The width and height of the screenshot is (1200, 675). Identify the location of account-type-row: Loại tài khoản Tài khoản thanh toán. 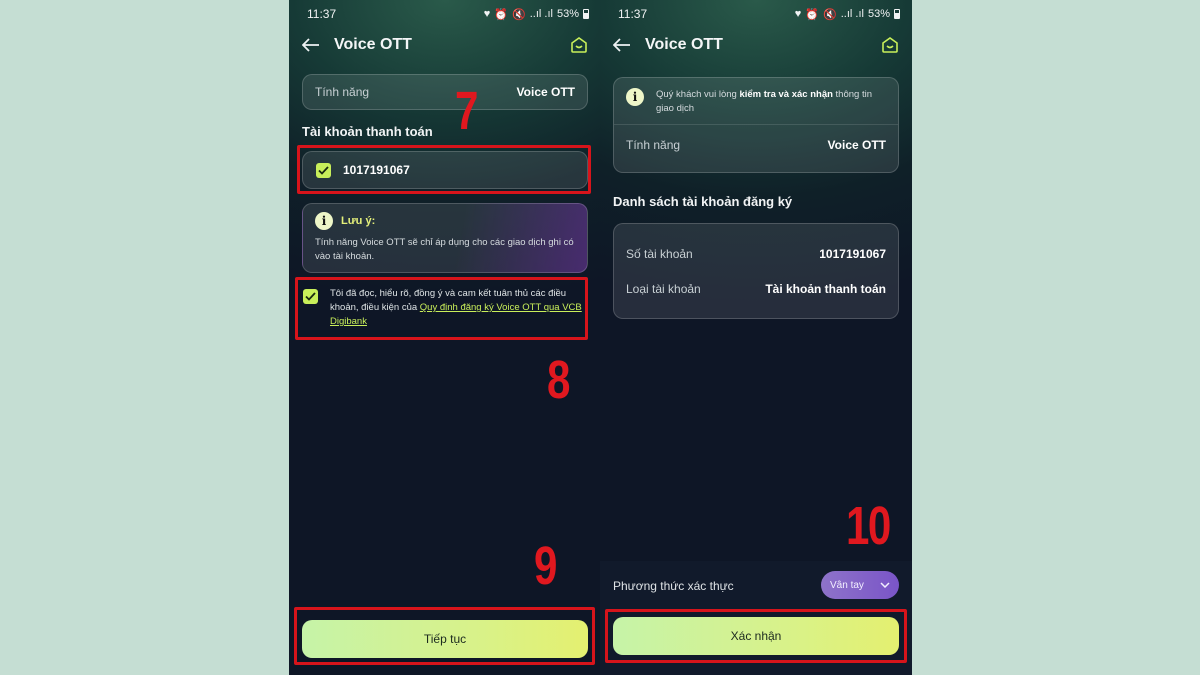
(756, 289).